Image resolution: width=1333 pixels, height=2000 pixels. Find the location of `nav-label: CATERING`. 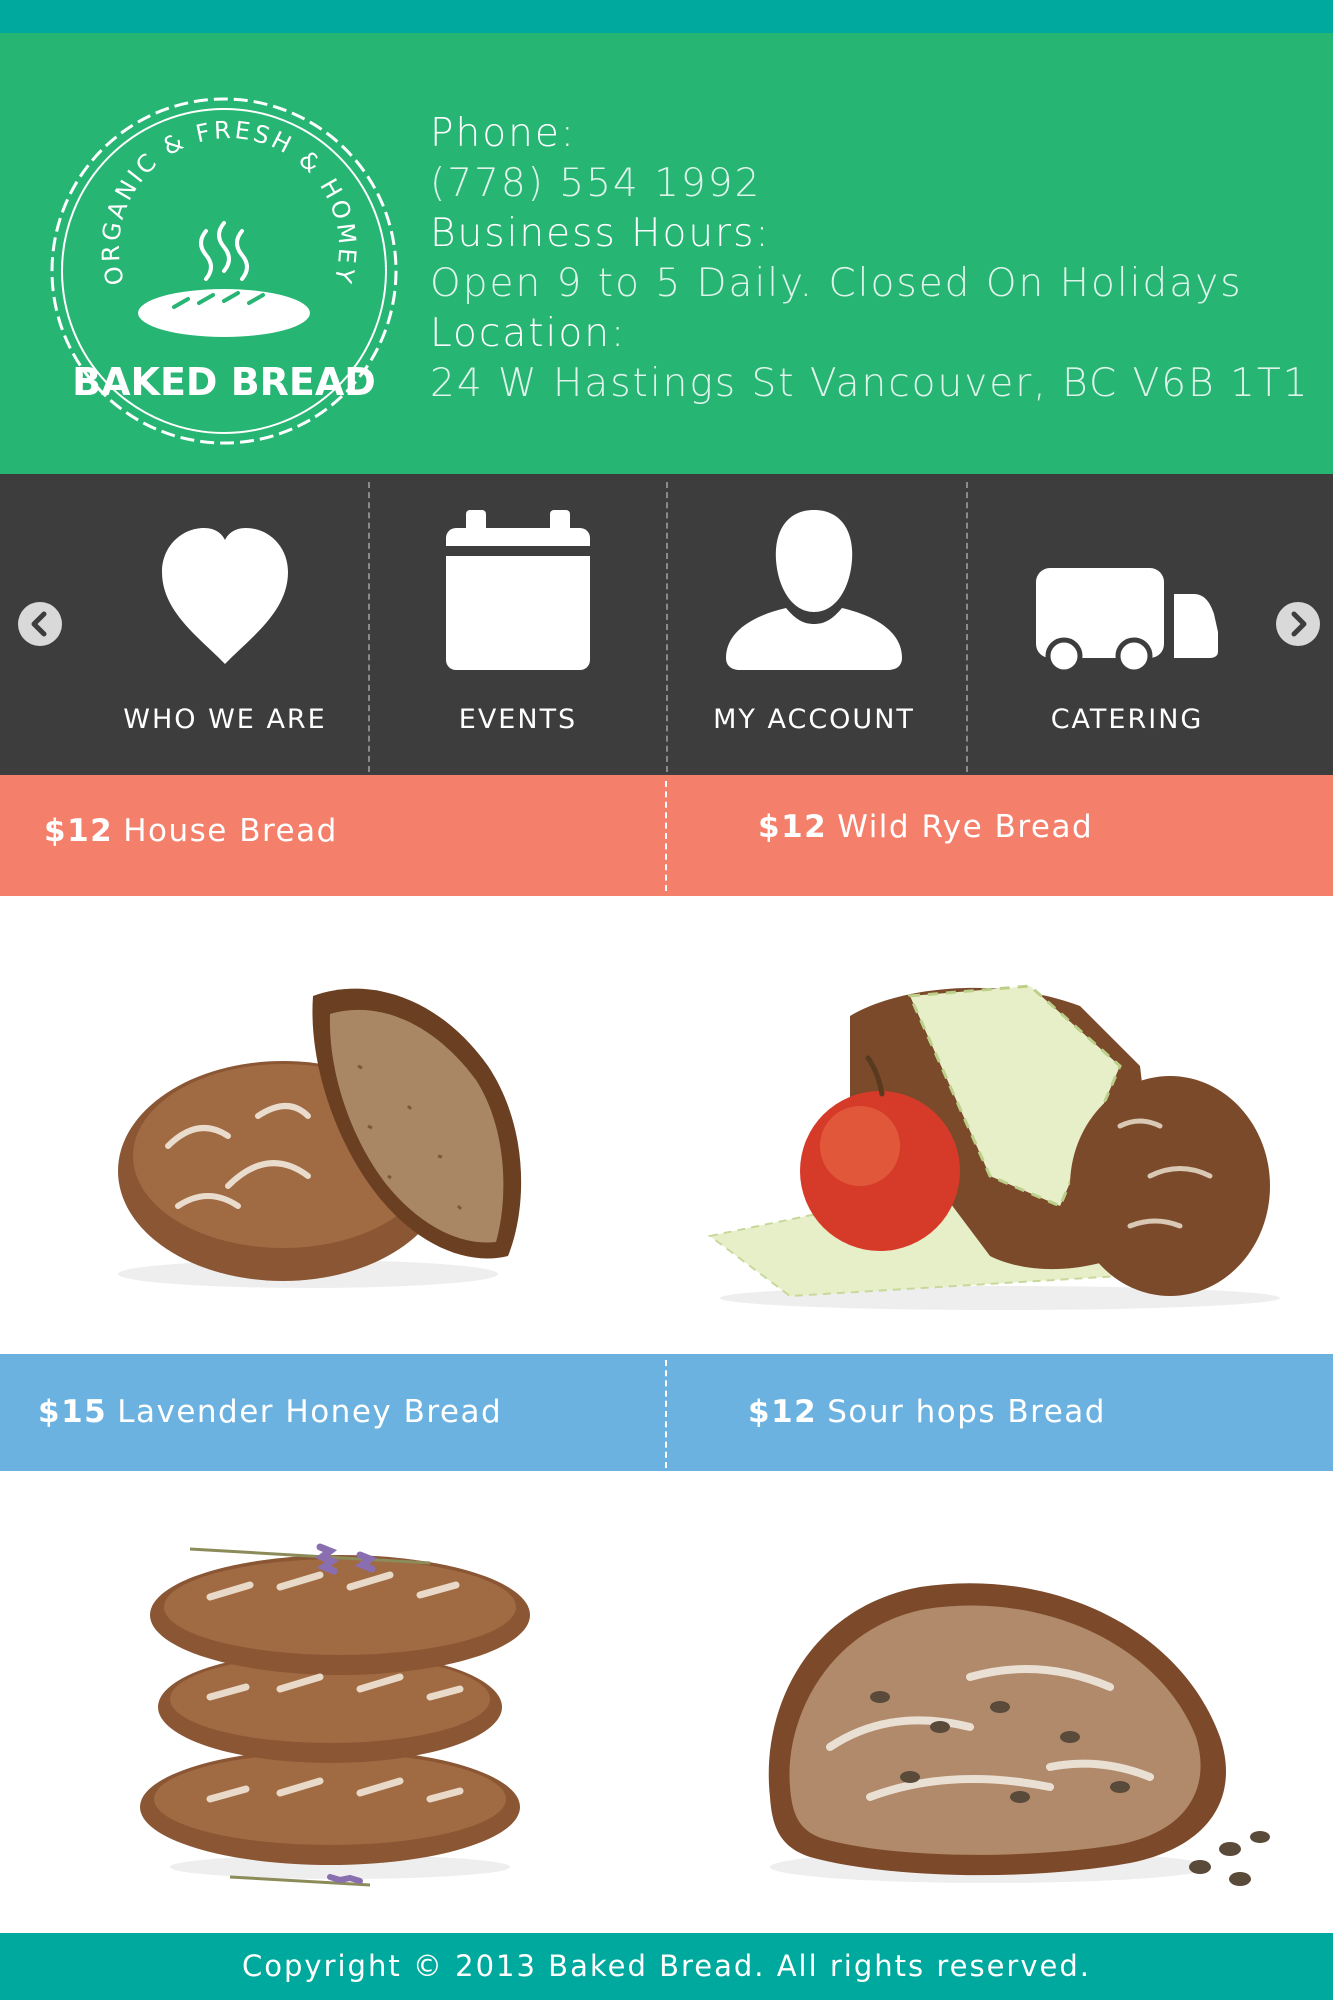

nav-label: CATERING is located at coordinates (1127, 719).